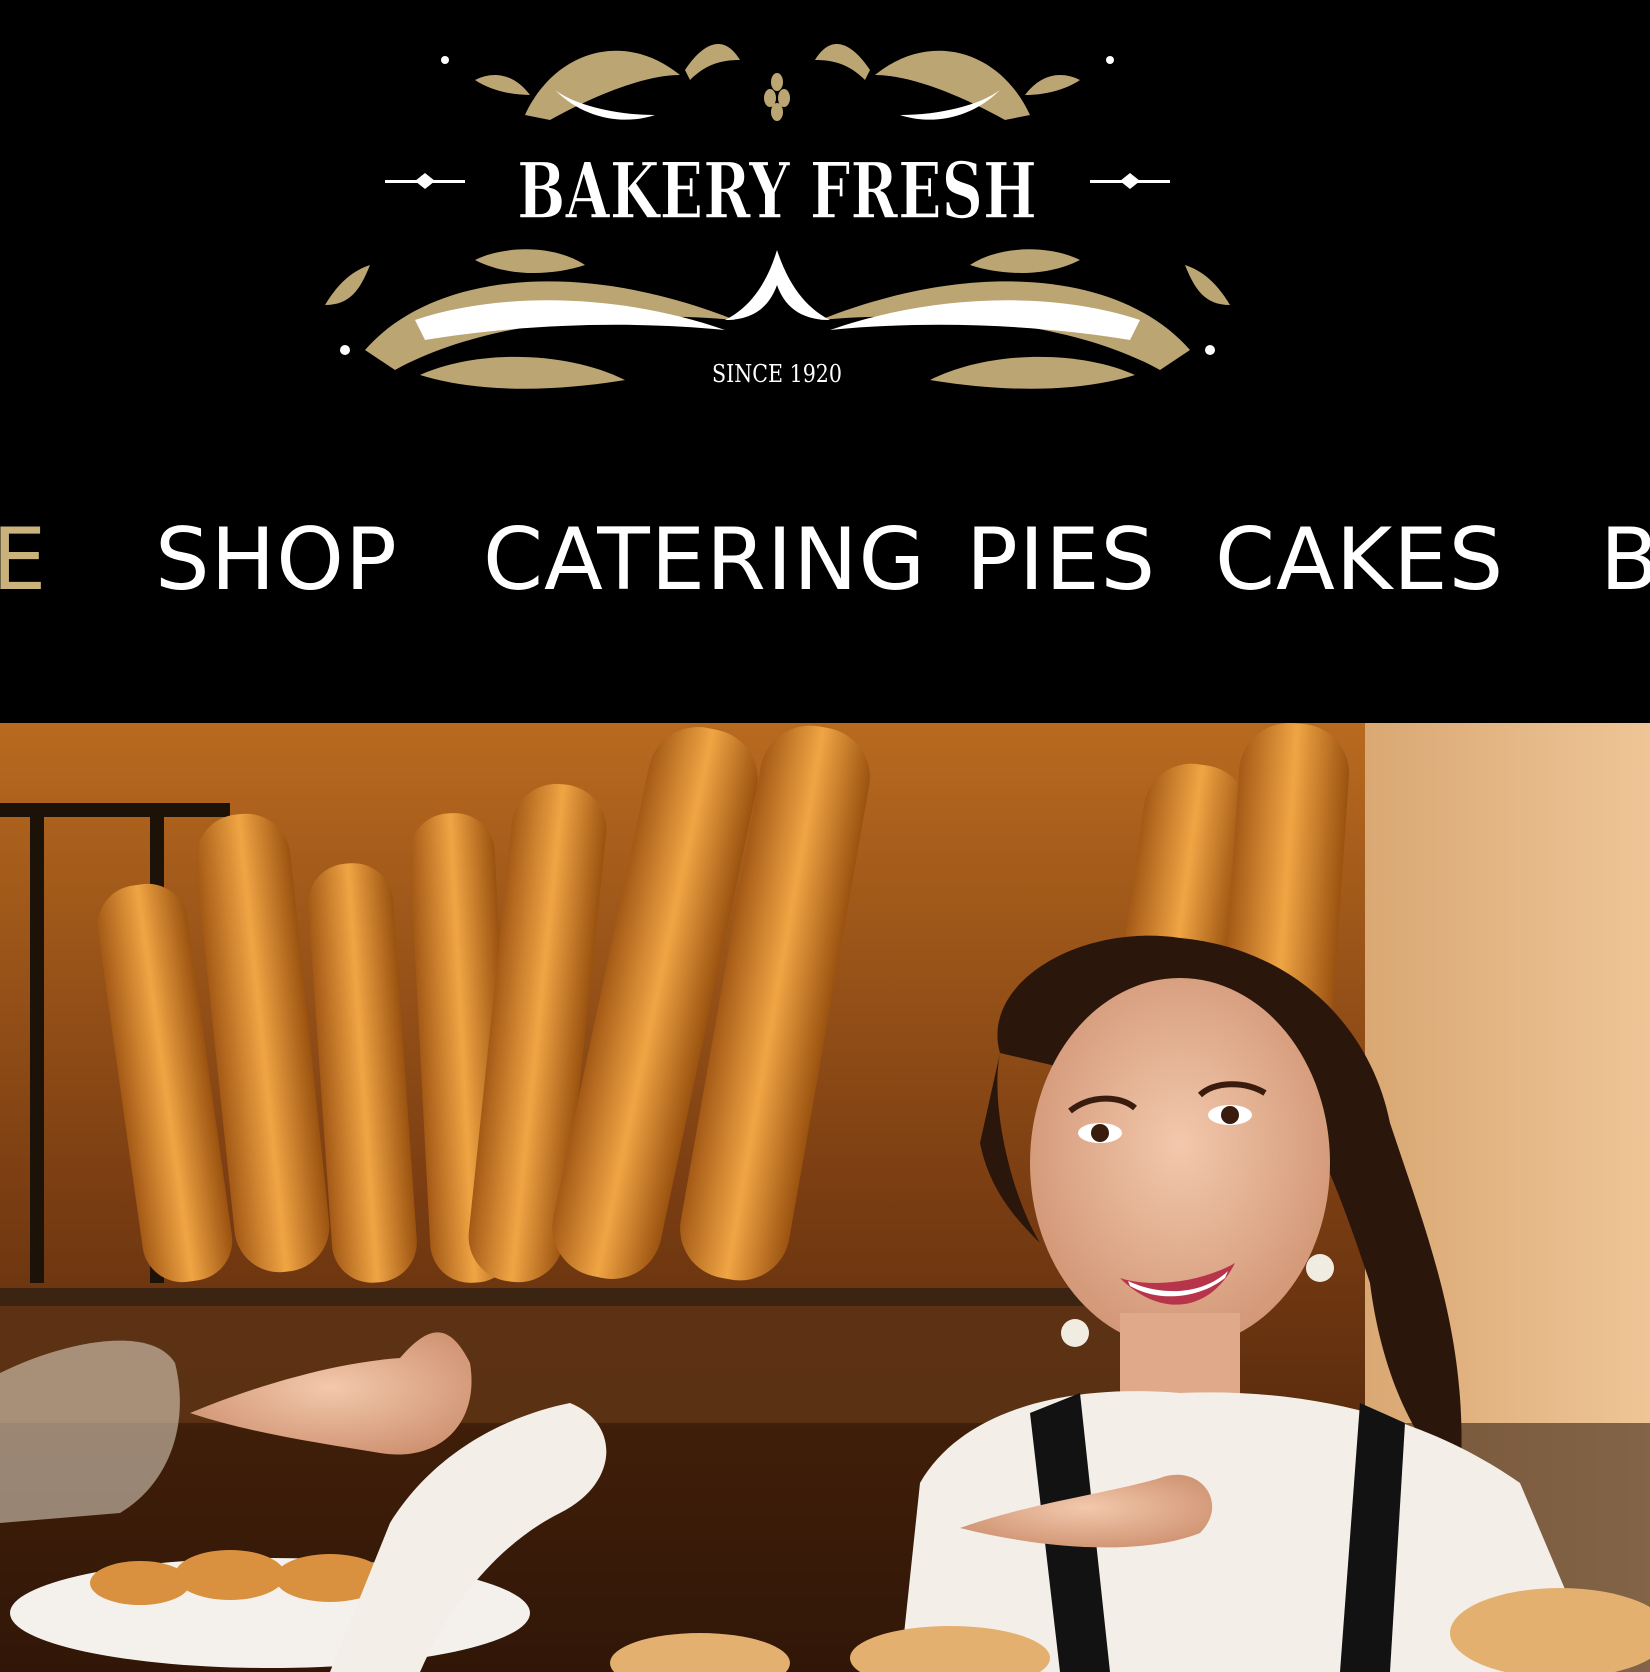 This screenshot has width=1650, height=1672. I want to click on logo-title-text: BAKERY FRESH, so click(777, 191).